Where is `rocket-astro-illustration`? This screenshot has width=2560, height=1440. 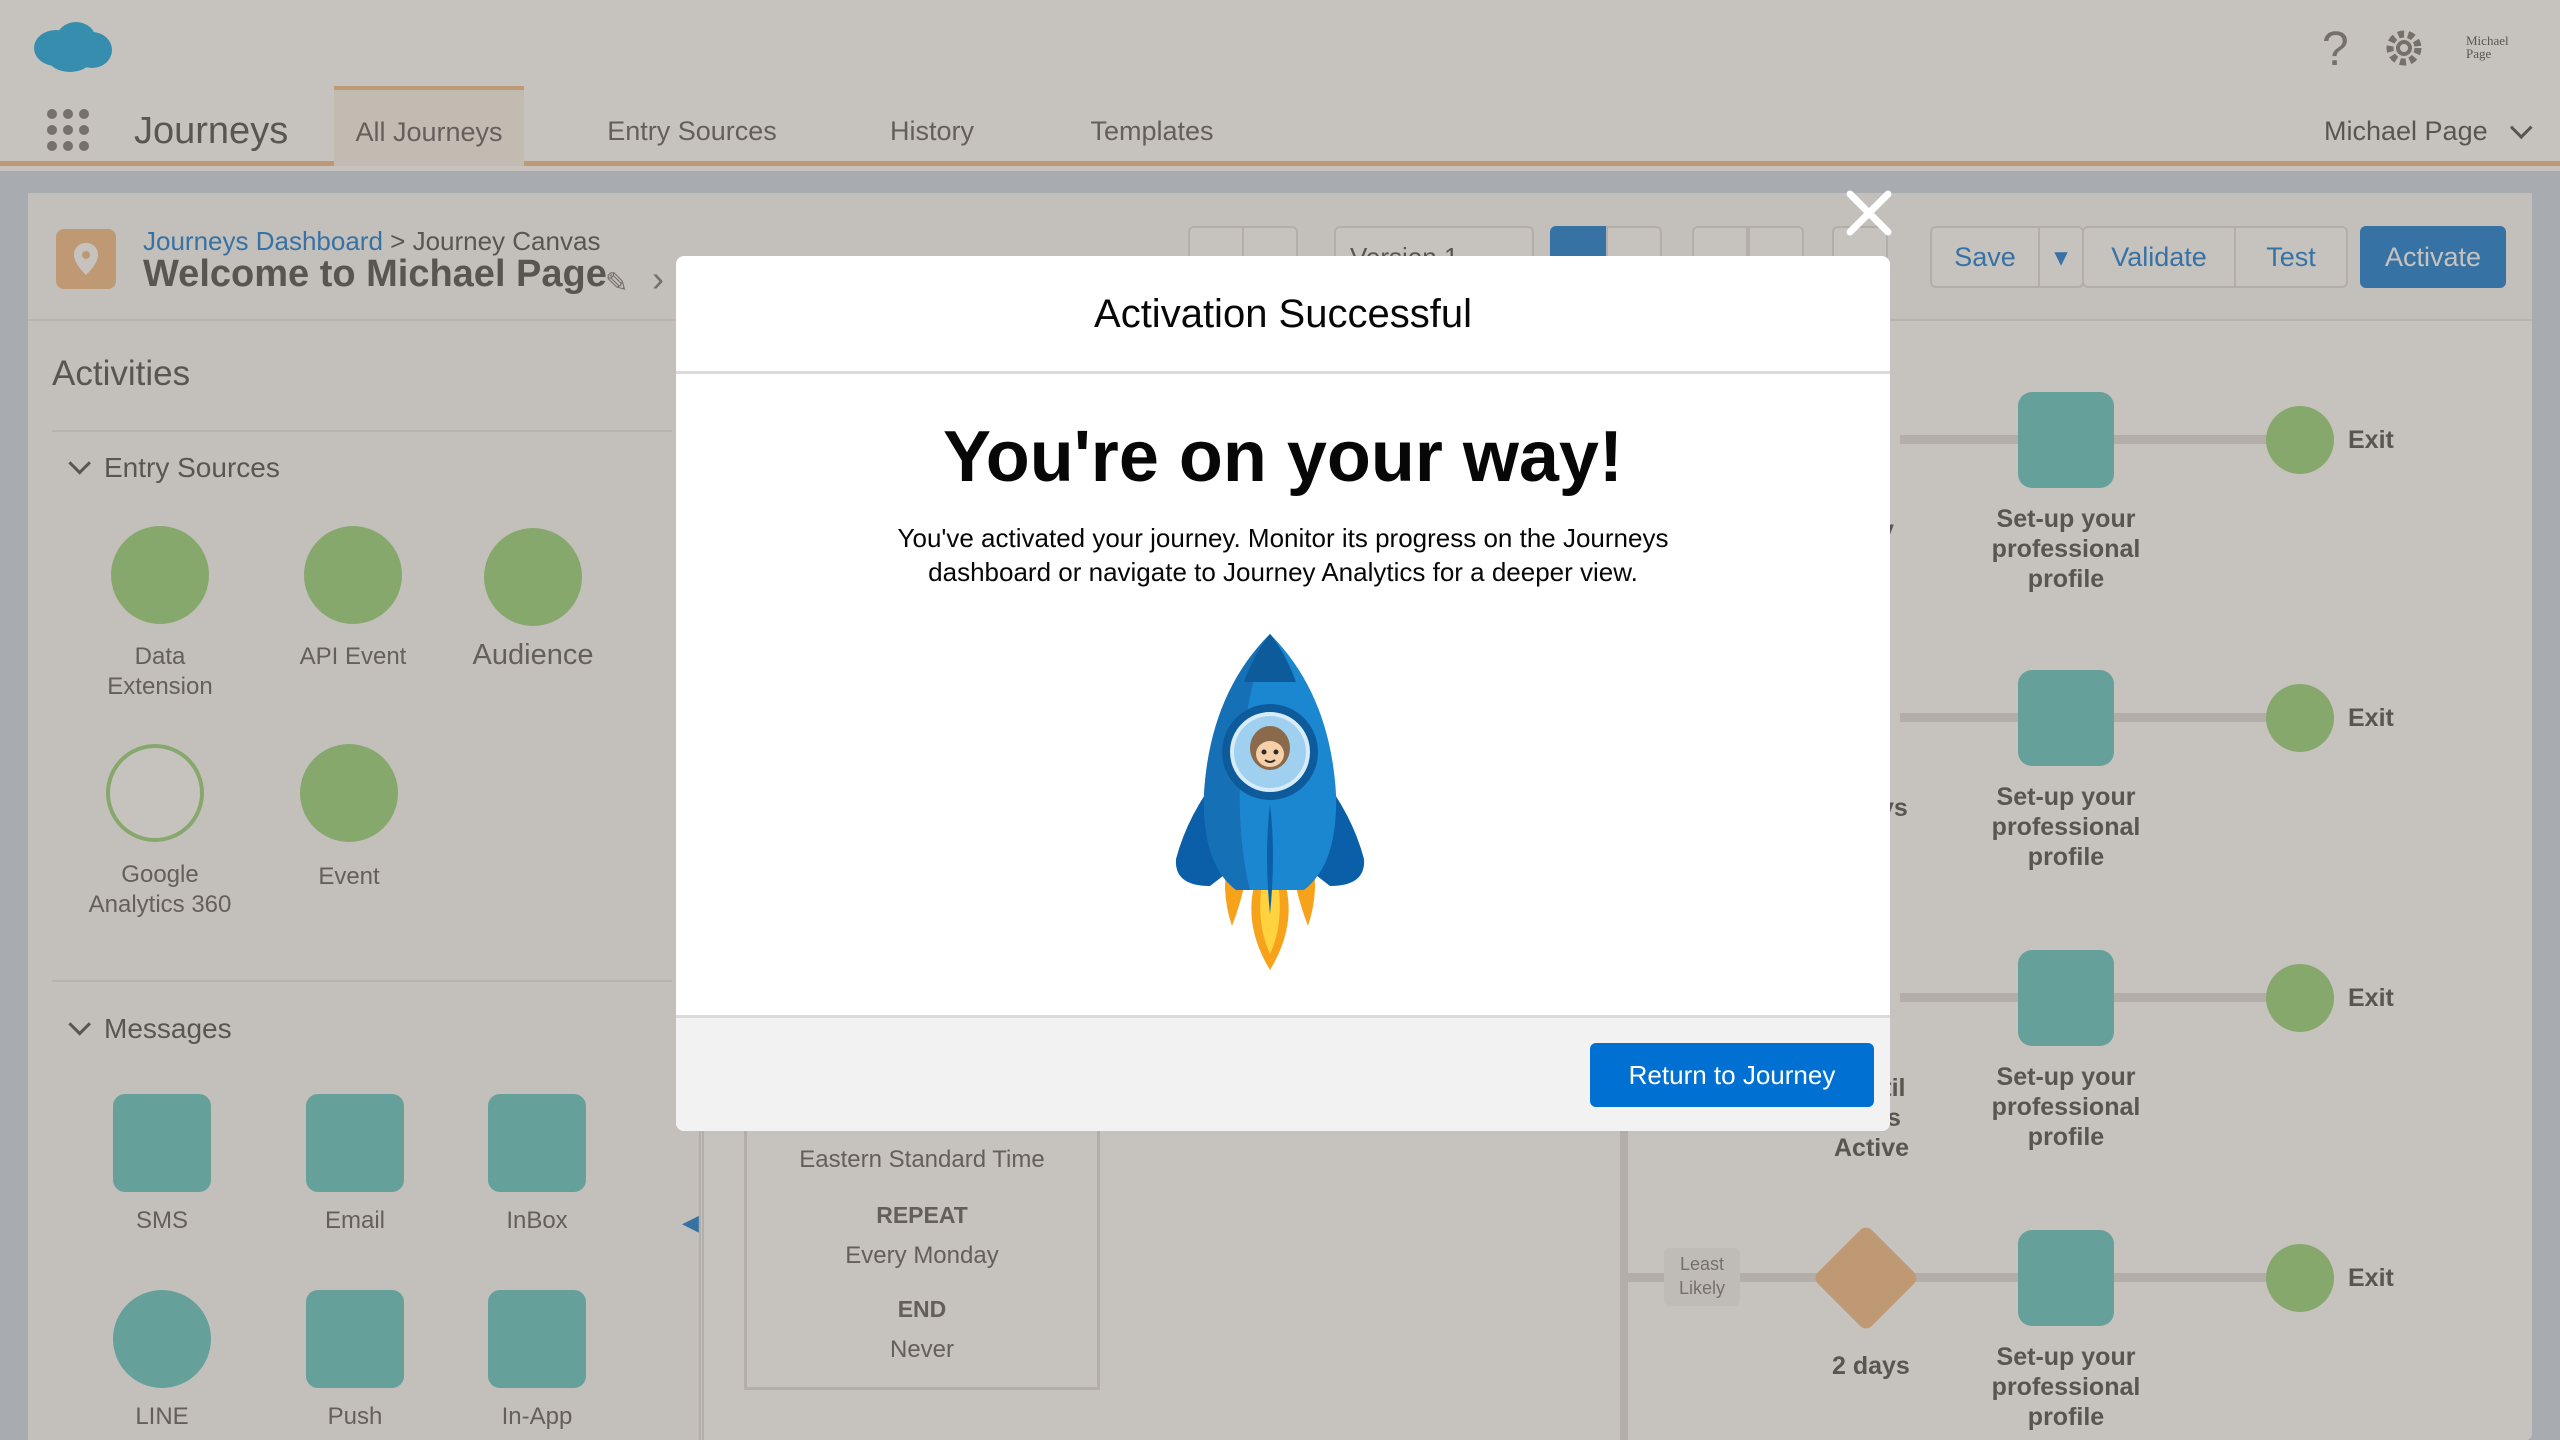 rocket-astro-illustration is located at coordinates (1270, 802).